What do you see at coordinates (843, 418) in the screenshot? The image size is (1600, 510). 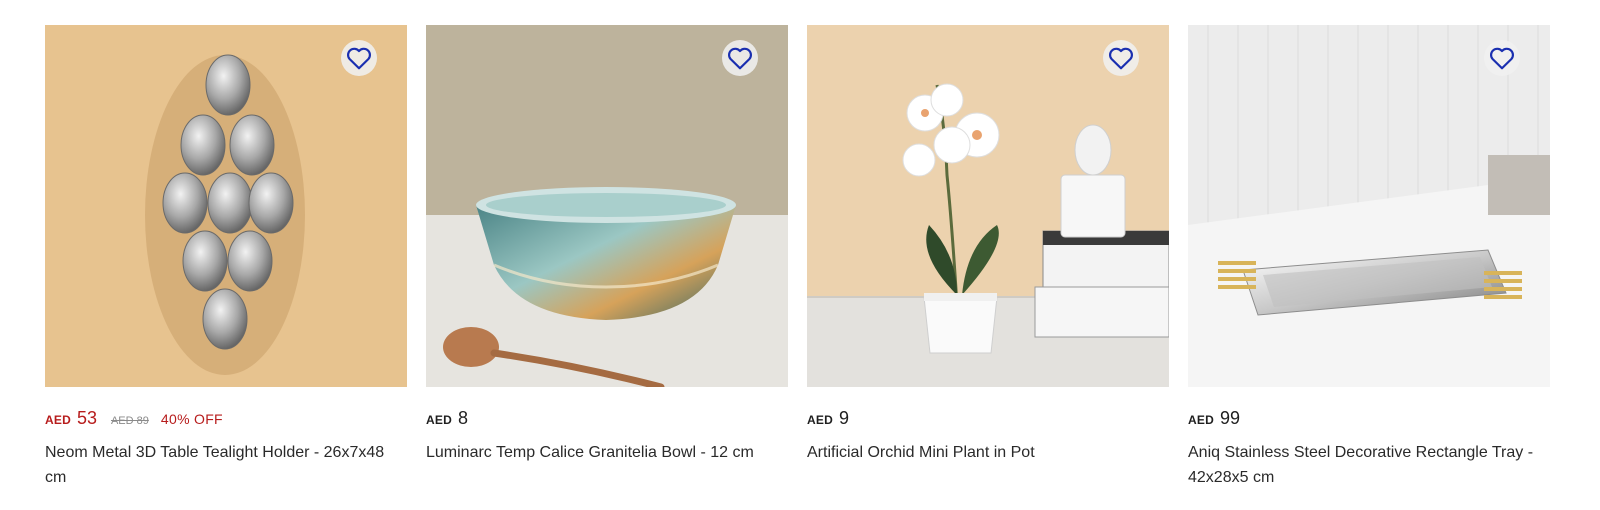 I see `price: 9` at bounding box center [843, 418].